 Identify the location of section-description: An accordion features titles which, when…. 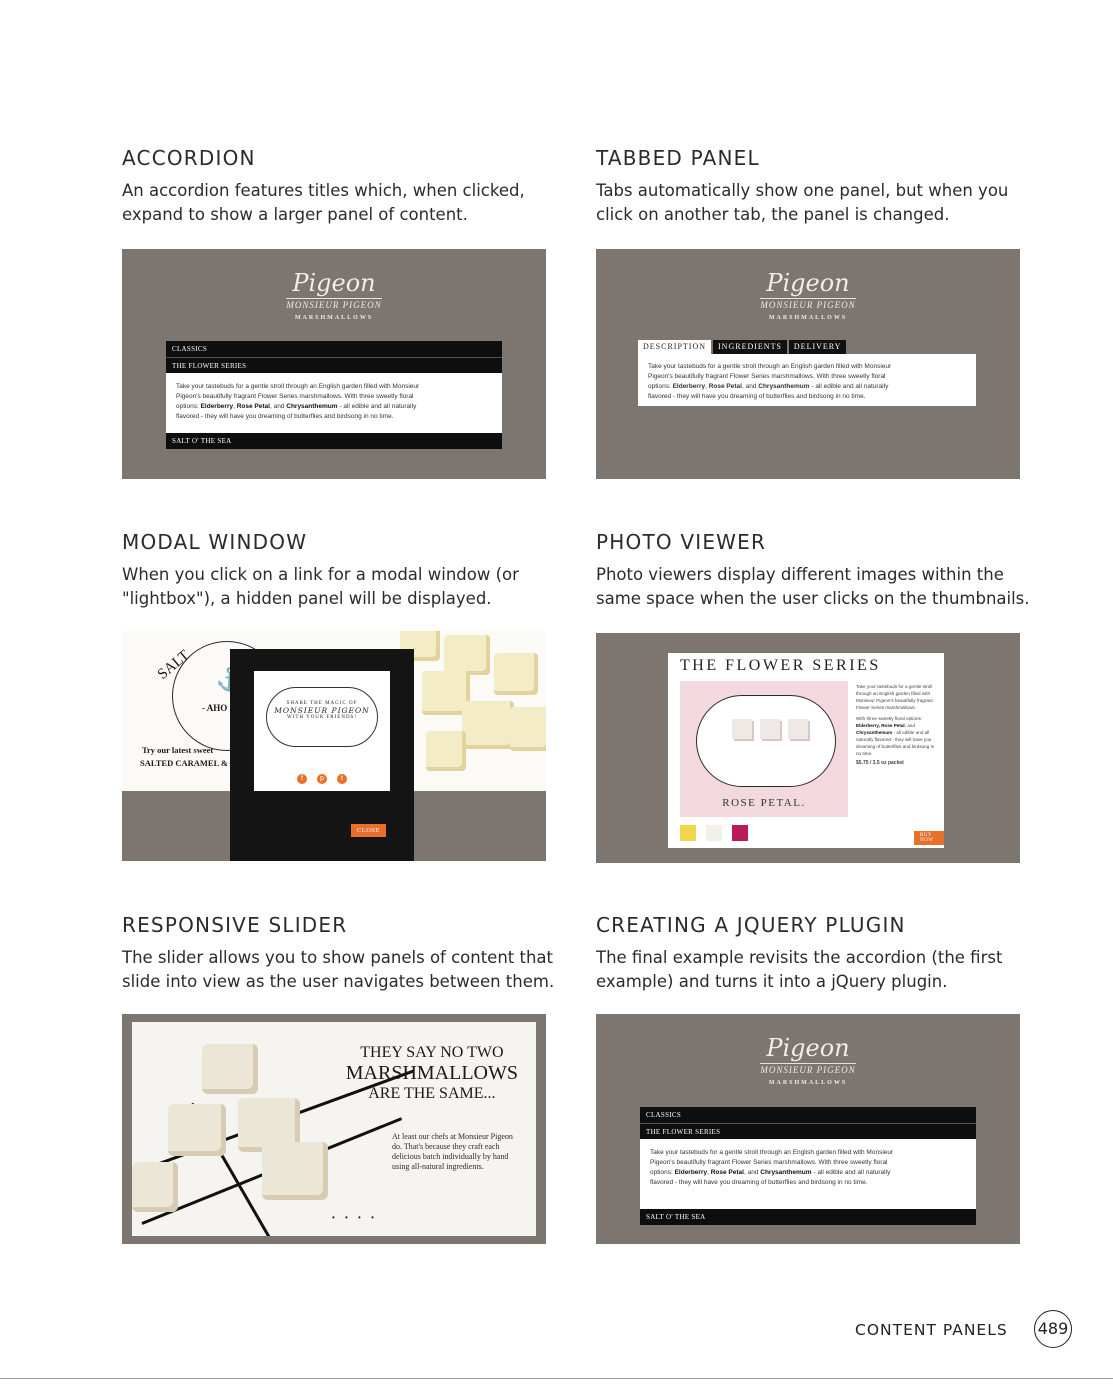
(323, 202).